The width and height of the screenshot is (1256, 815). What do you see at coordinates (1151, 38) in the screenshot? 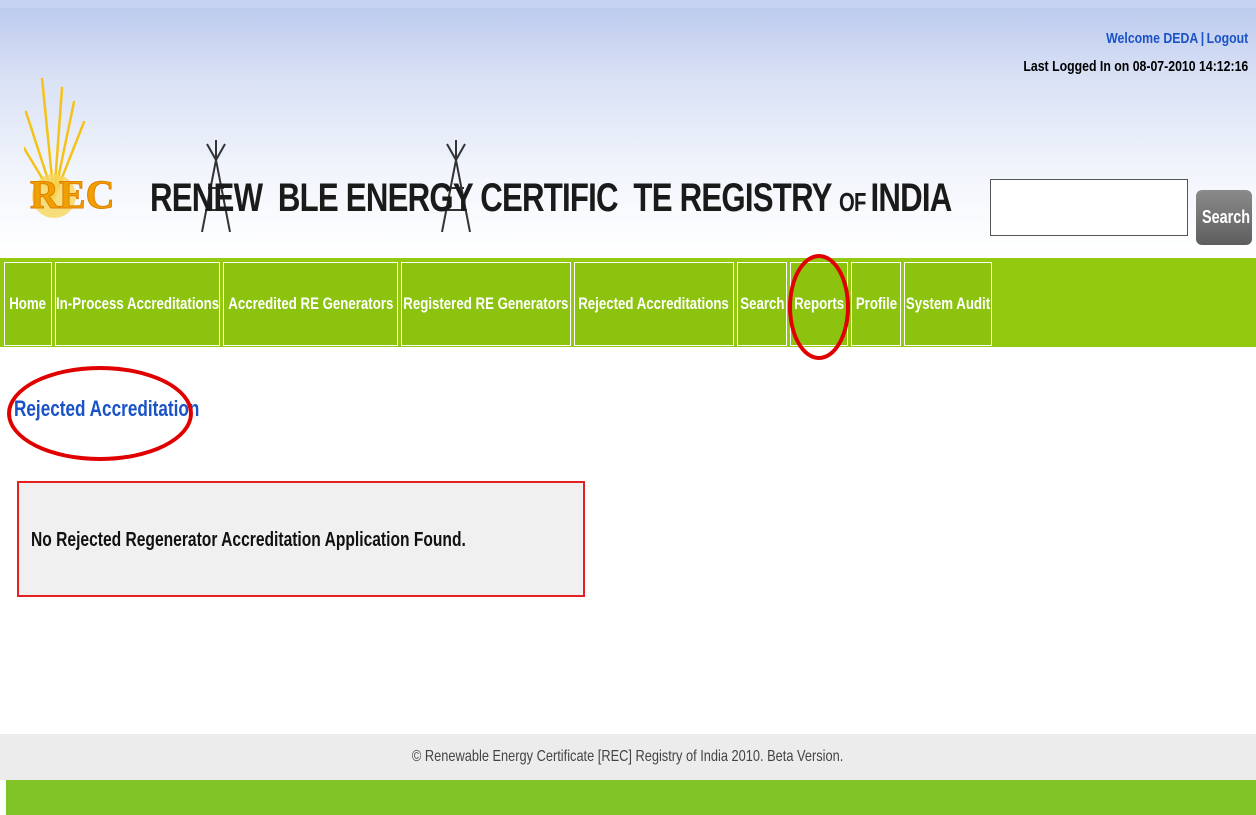
I see `welcome-text: Welcome DEDA` at bounding box center [1151, 38].